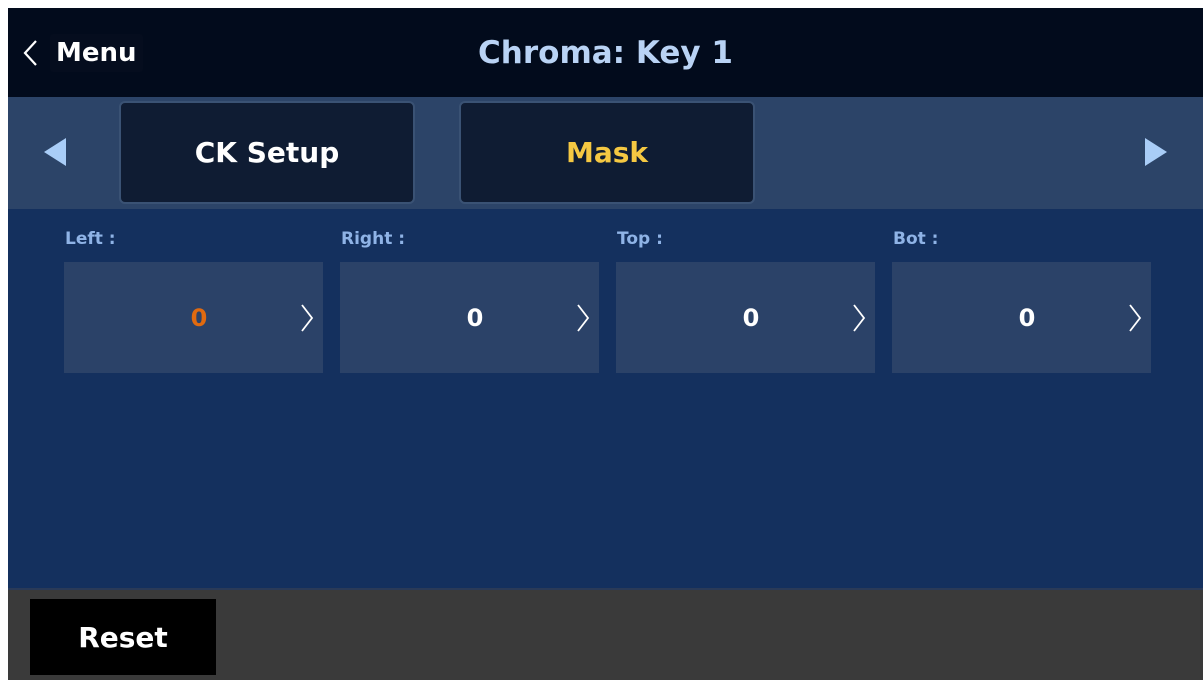 The image size is (1203, 680). What do you see at coordinates (96, 53) in the screenshot?
I see `back-menu-label: Menu` at bounding box center [96, 53].